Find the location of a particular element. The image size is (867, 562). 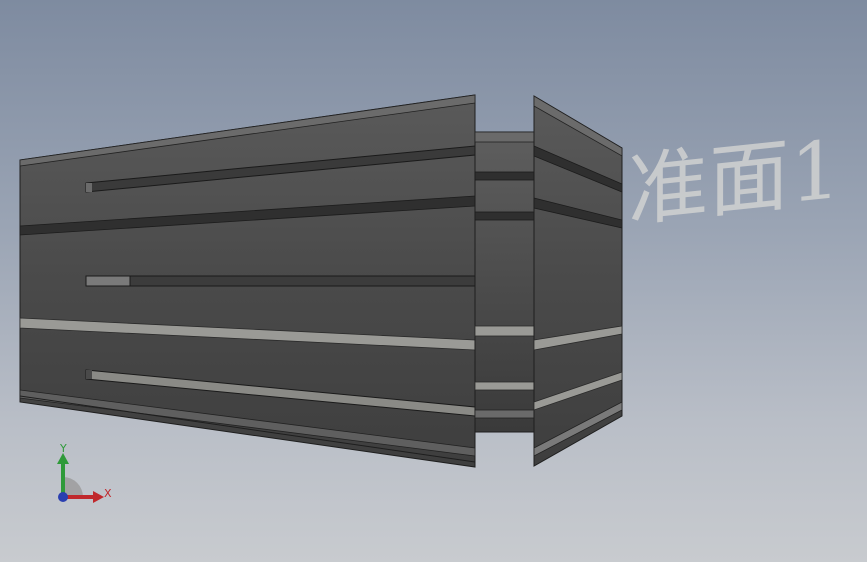

coordinate-triad: Y X is located at coordinates (84, 472).